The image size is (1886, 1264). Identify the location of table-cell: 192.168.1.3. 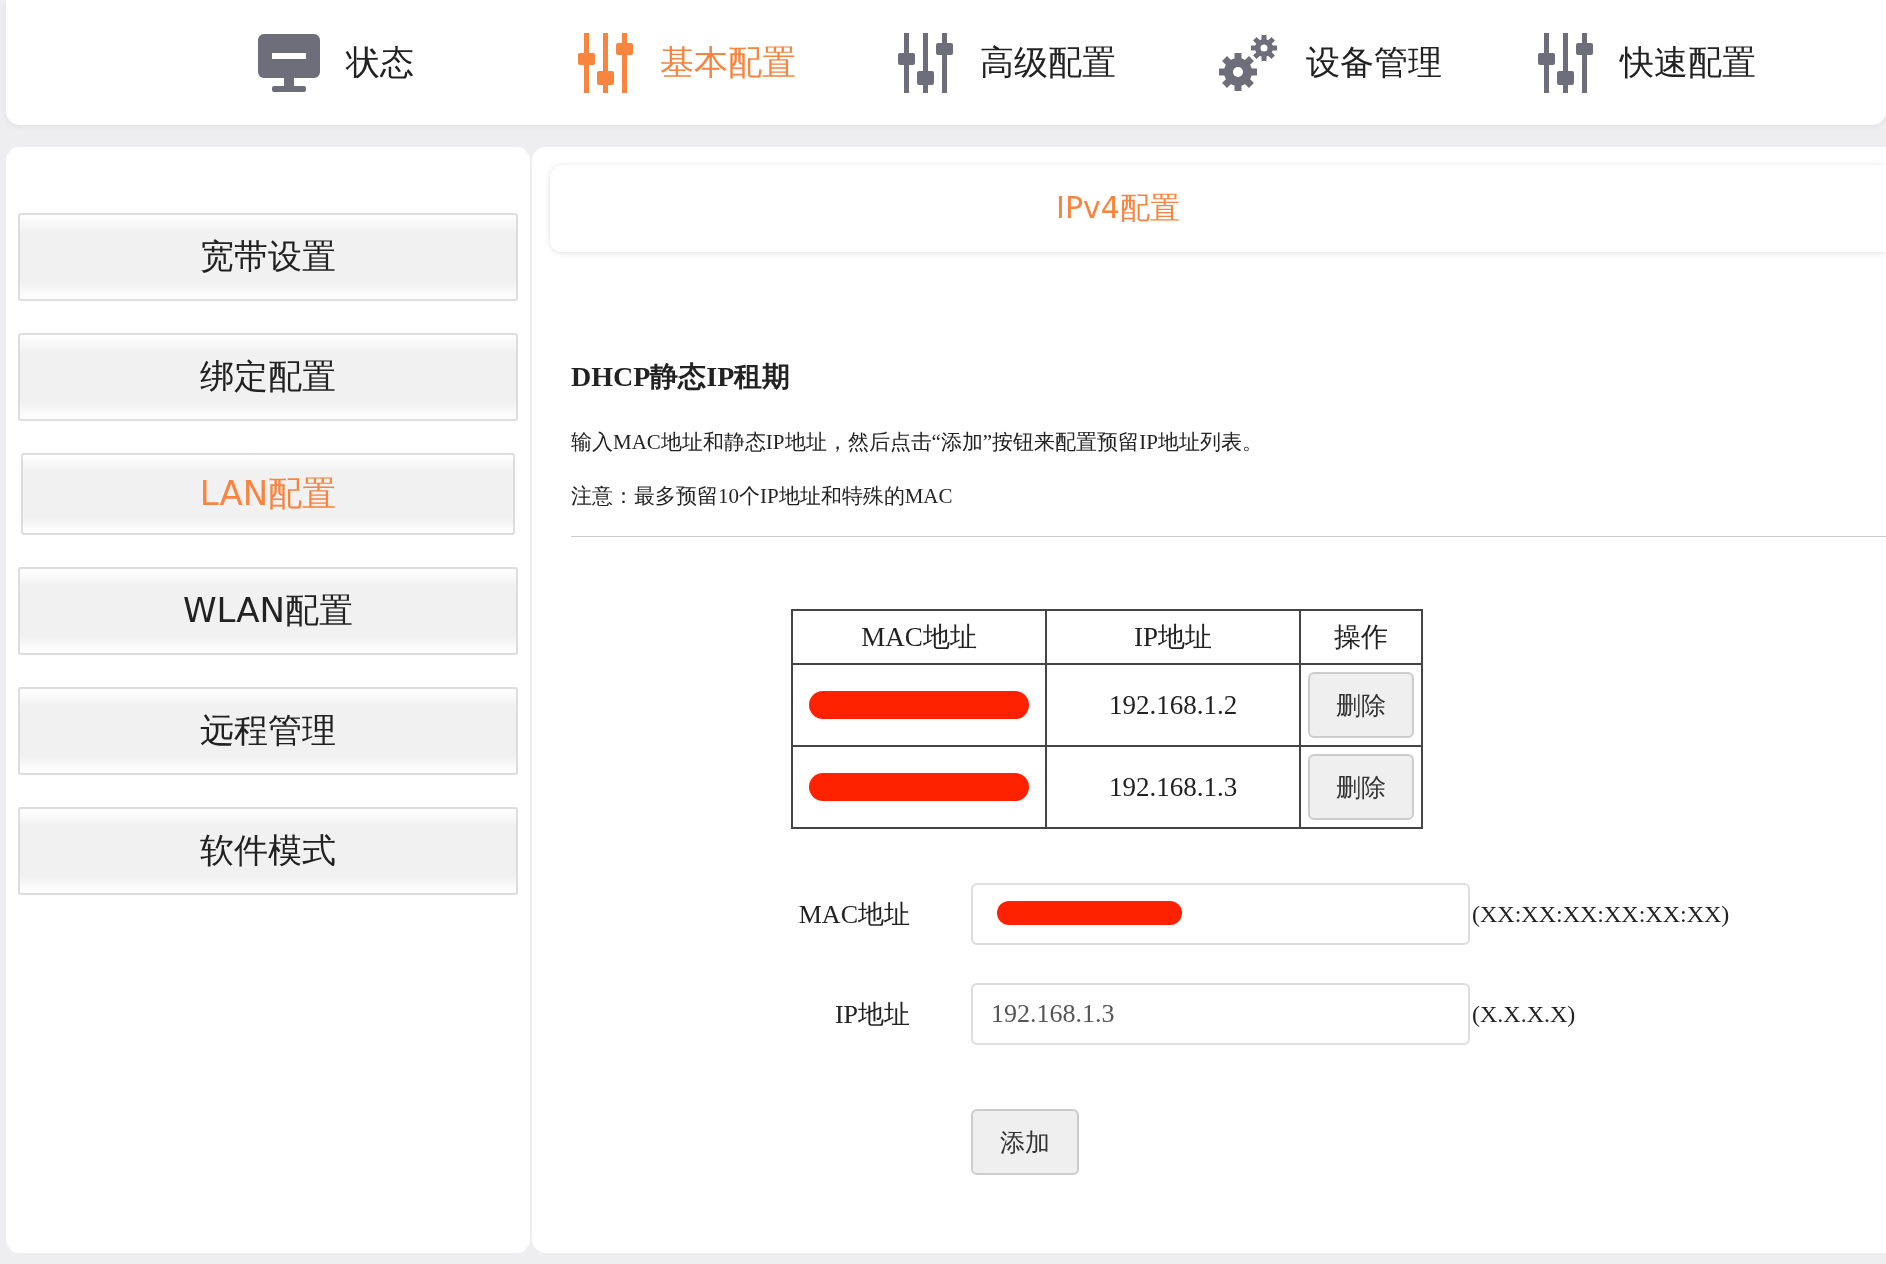
(1173, 787).